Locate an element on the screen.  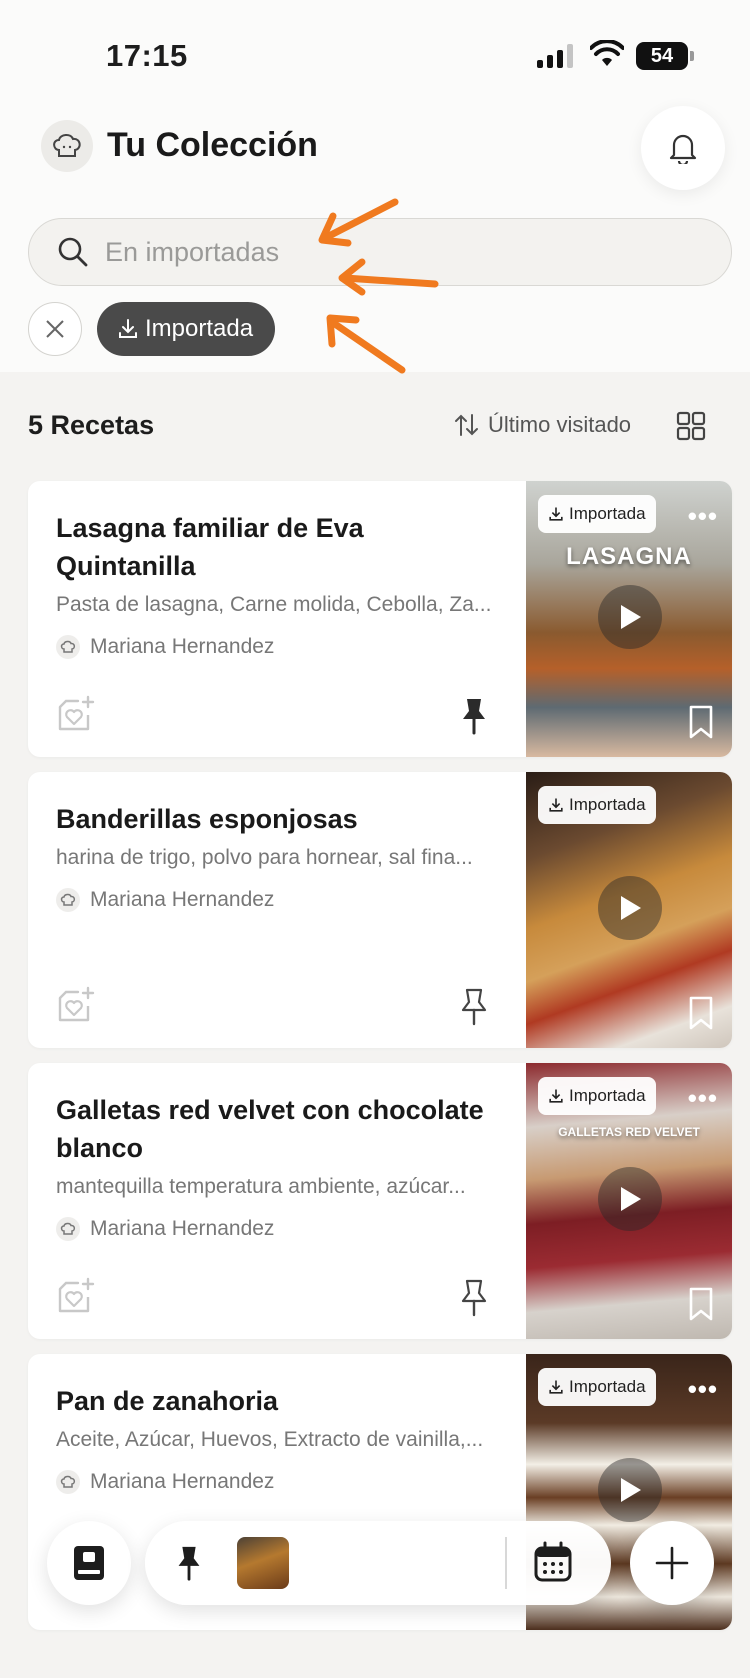
nav-recipe-book-button is located at coordinates (89, 1563).